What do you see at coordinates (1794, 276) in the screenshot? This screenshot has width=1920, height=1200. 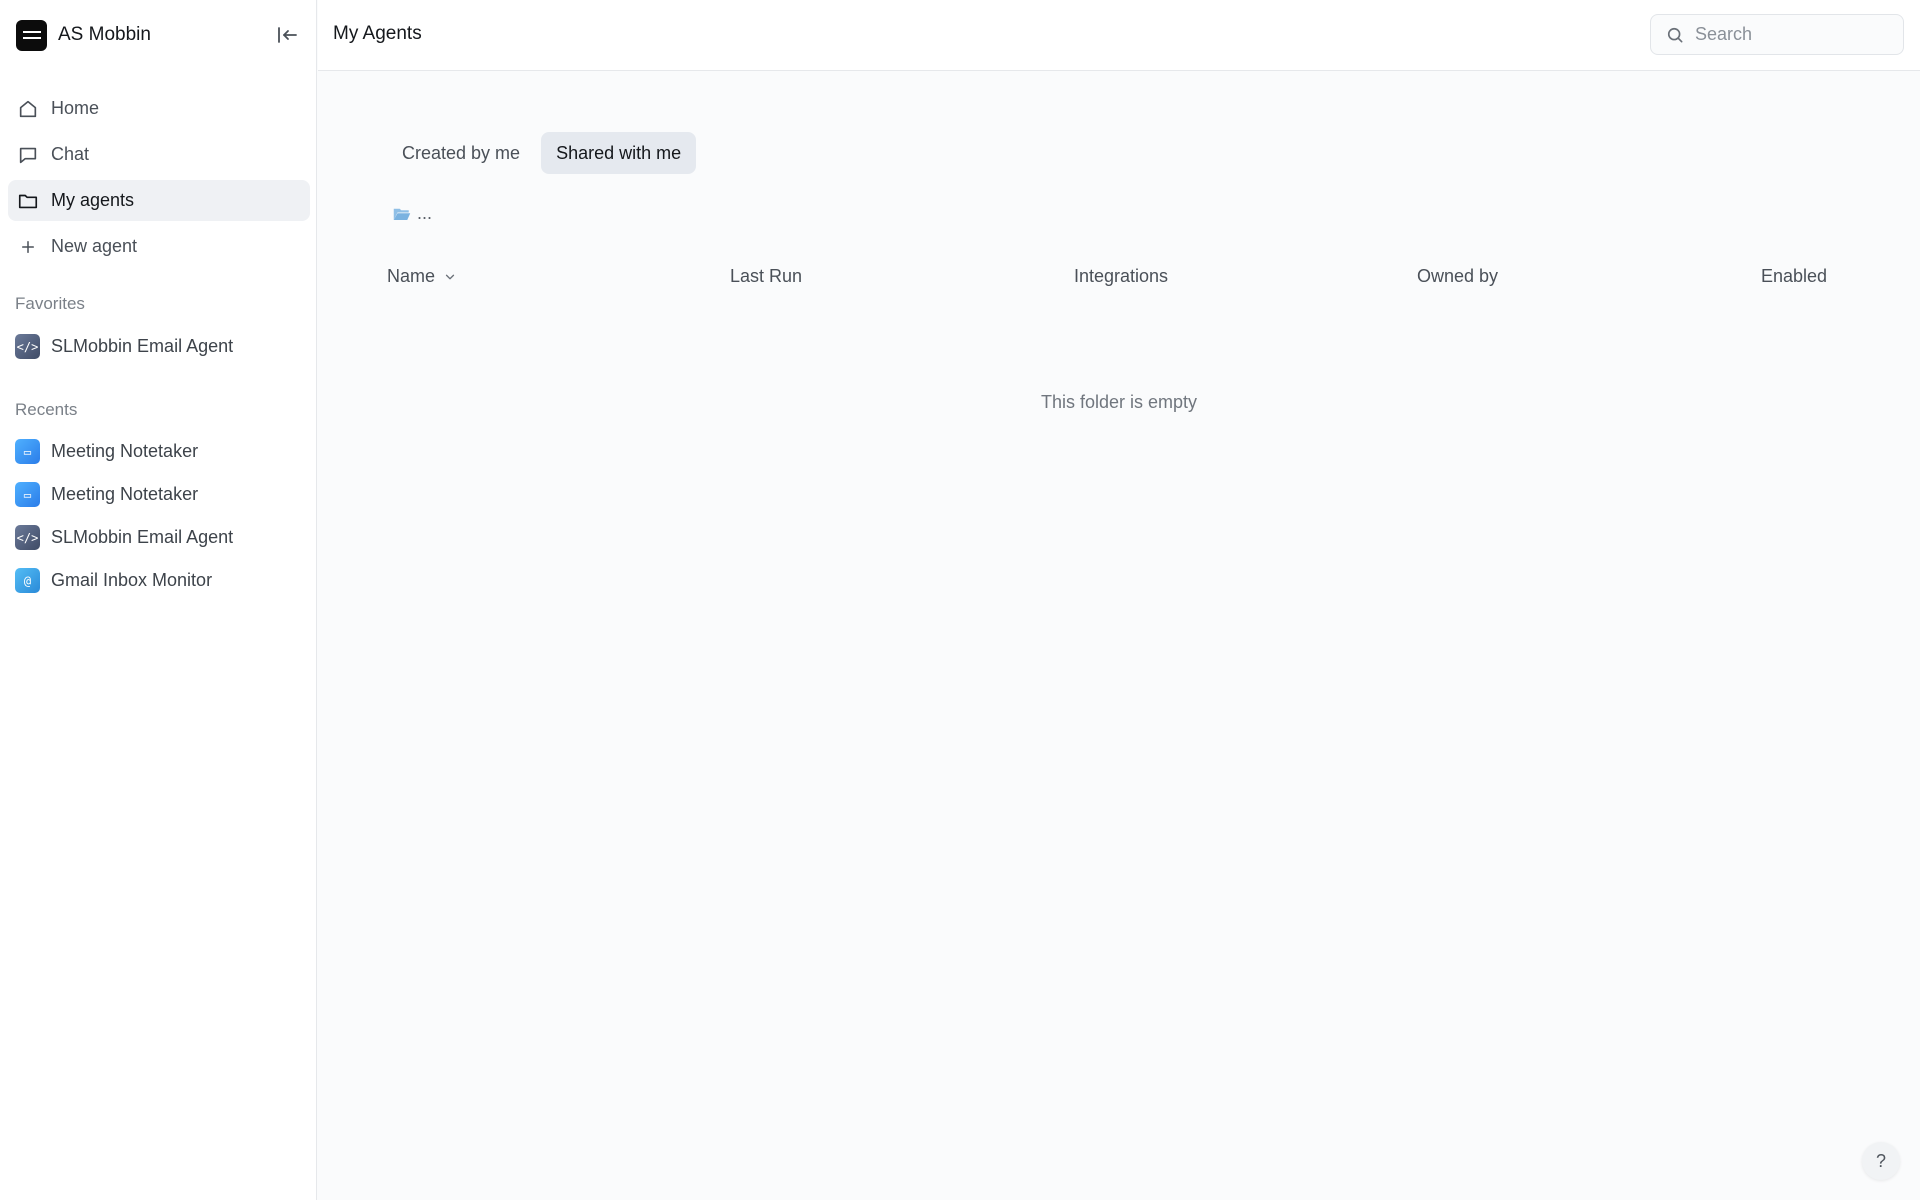 I see `column-header-enabled: Enabled` at bounding box center [1794, 276].